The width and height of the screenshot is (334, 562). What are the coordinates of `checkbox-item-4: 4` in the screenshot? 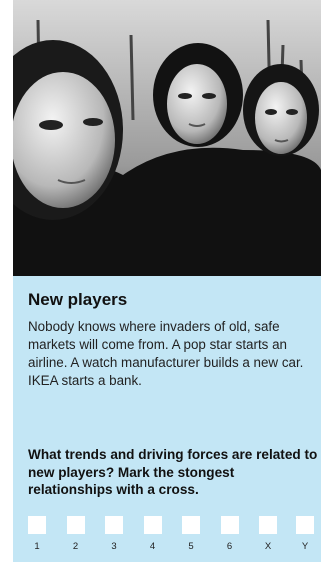 It's located at (152, 534).